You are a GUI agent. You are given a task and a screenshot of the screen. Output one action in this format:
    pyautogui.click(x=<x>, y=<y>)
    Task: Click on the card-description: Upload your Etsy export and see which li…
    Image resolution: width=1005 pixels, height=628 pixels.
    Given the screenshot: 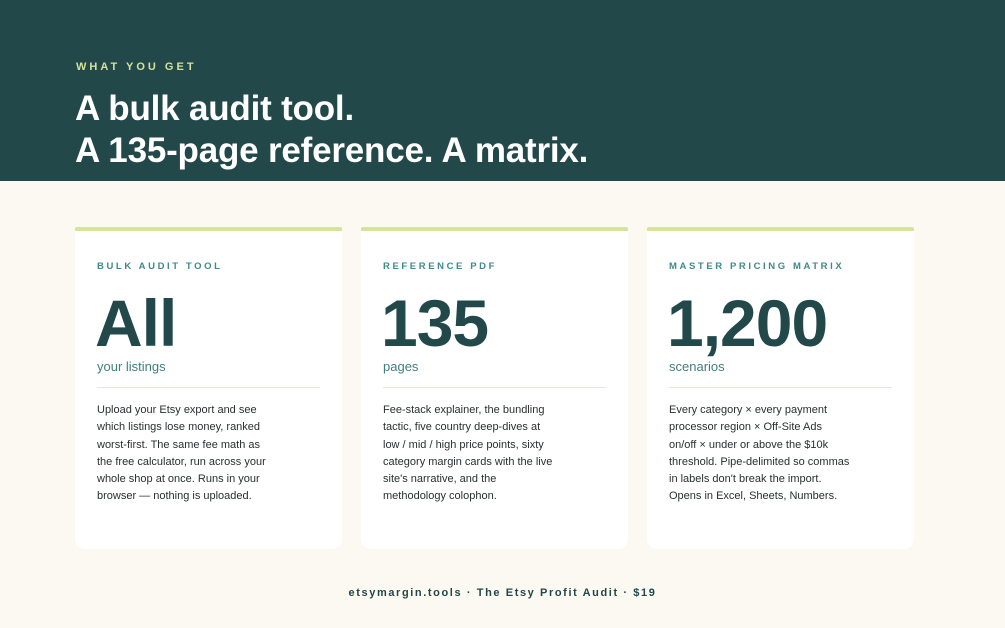 What is the action you would take?
    pyautogui.click(x=187, y=454)
    